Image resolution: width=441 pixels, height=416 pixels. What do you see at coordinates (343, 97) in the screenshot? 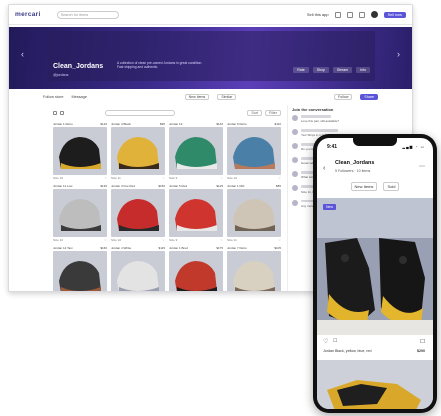
I see `follow-button: Follow` at bounding box center [343, 97].